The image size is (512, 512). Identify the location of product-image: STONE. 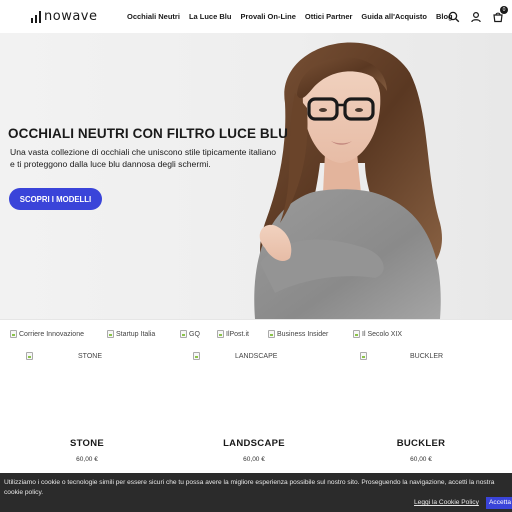
(64, 356).